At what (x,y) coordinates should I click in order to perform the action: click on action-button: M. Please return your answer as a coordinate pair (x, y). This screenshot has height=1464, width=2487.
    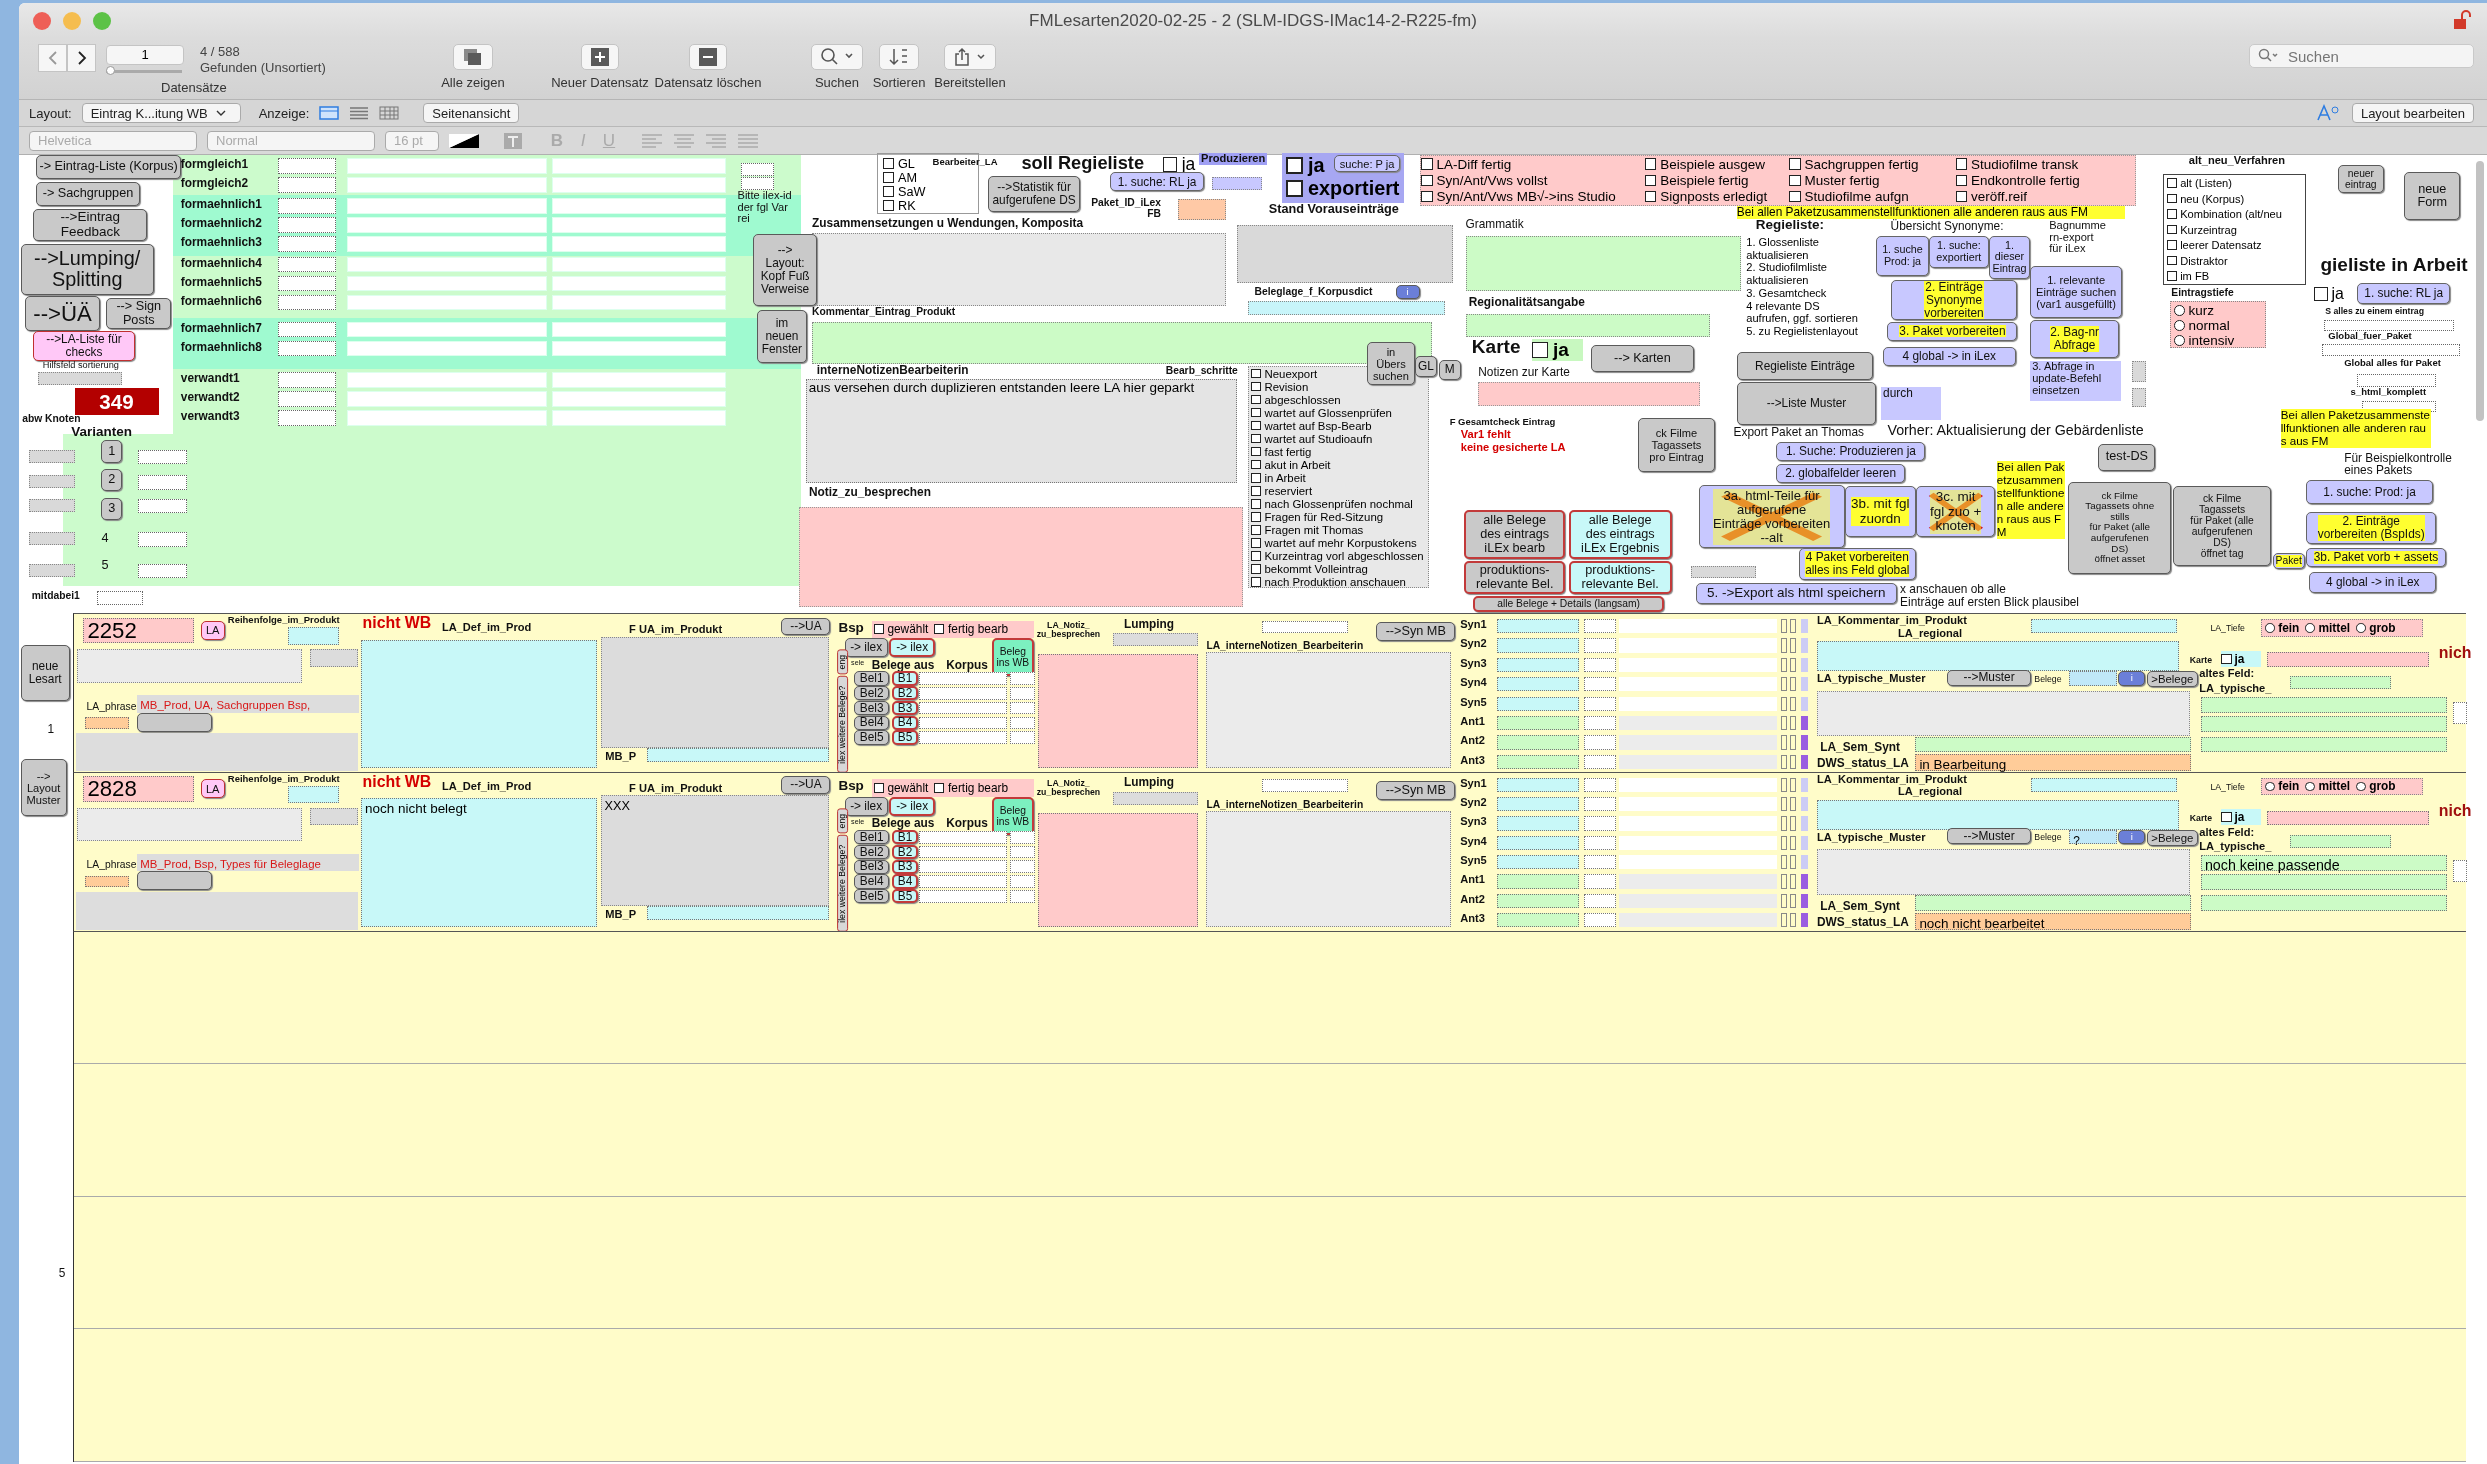
    Looking at the image, I should click on (1449, 370).